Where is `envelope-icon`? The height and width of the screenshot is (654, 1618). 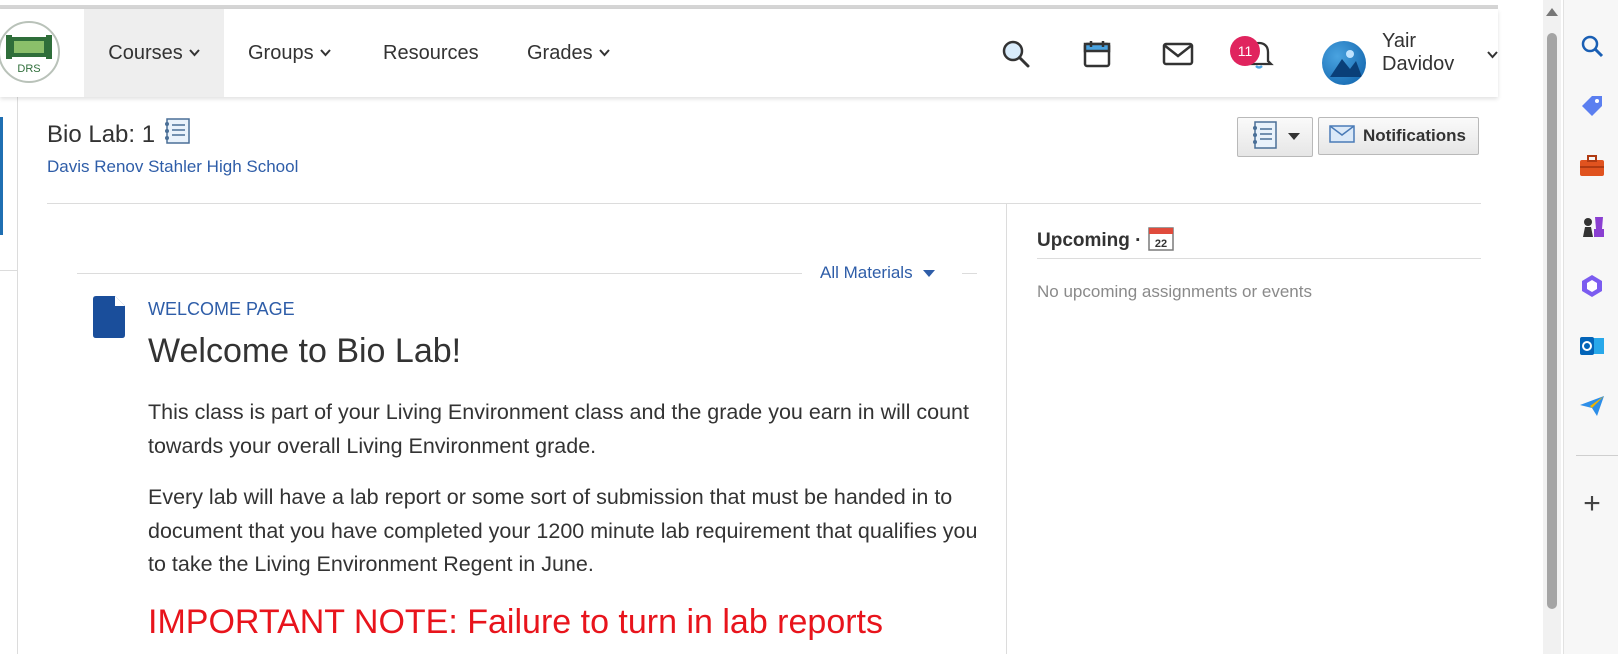
envelope-icon is located at coordinates (1342, 136).